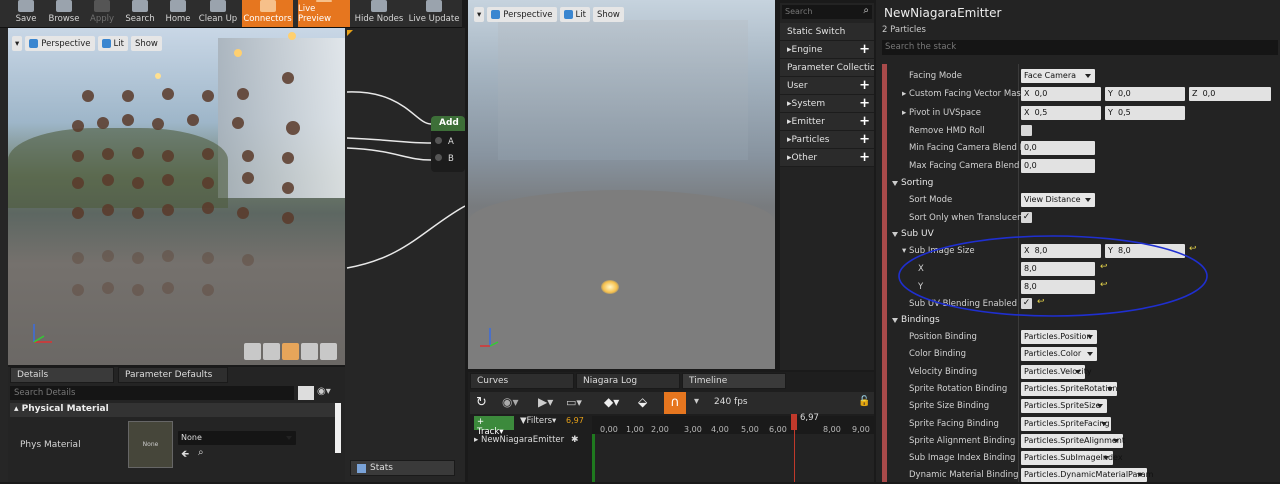 The width and height of the screenshot is (1280, 484). Describe the element at coordinates (152, 393) in the screenshot. I see `details-search-input: Search Details` at that location.